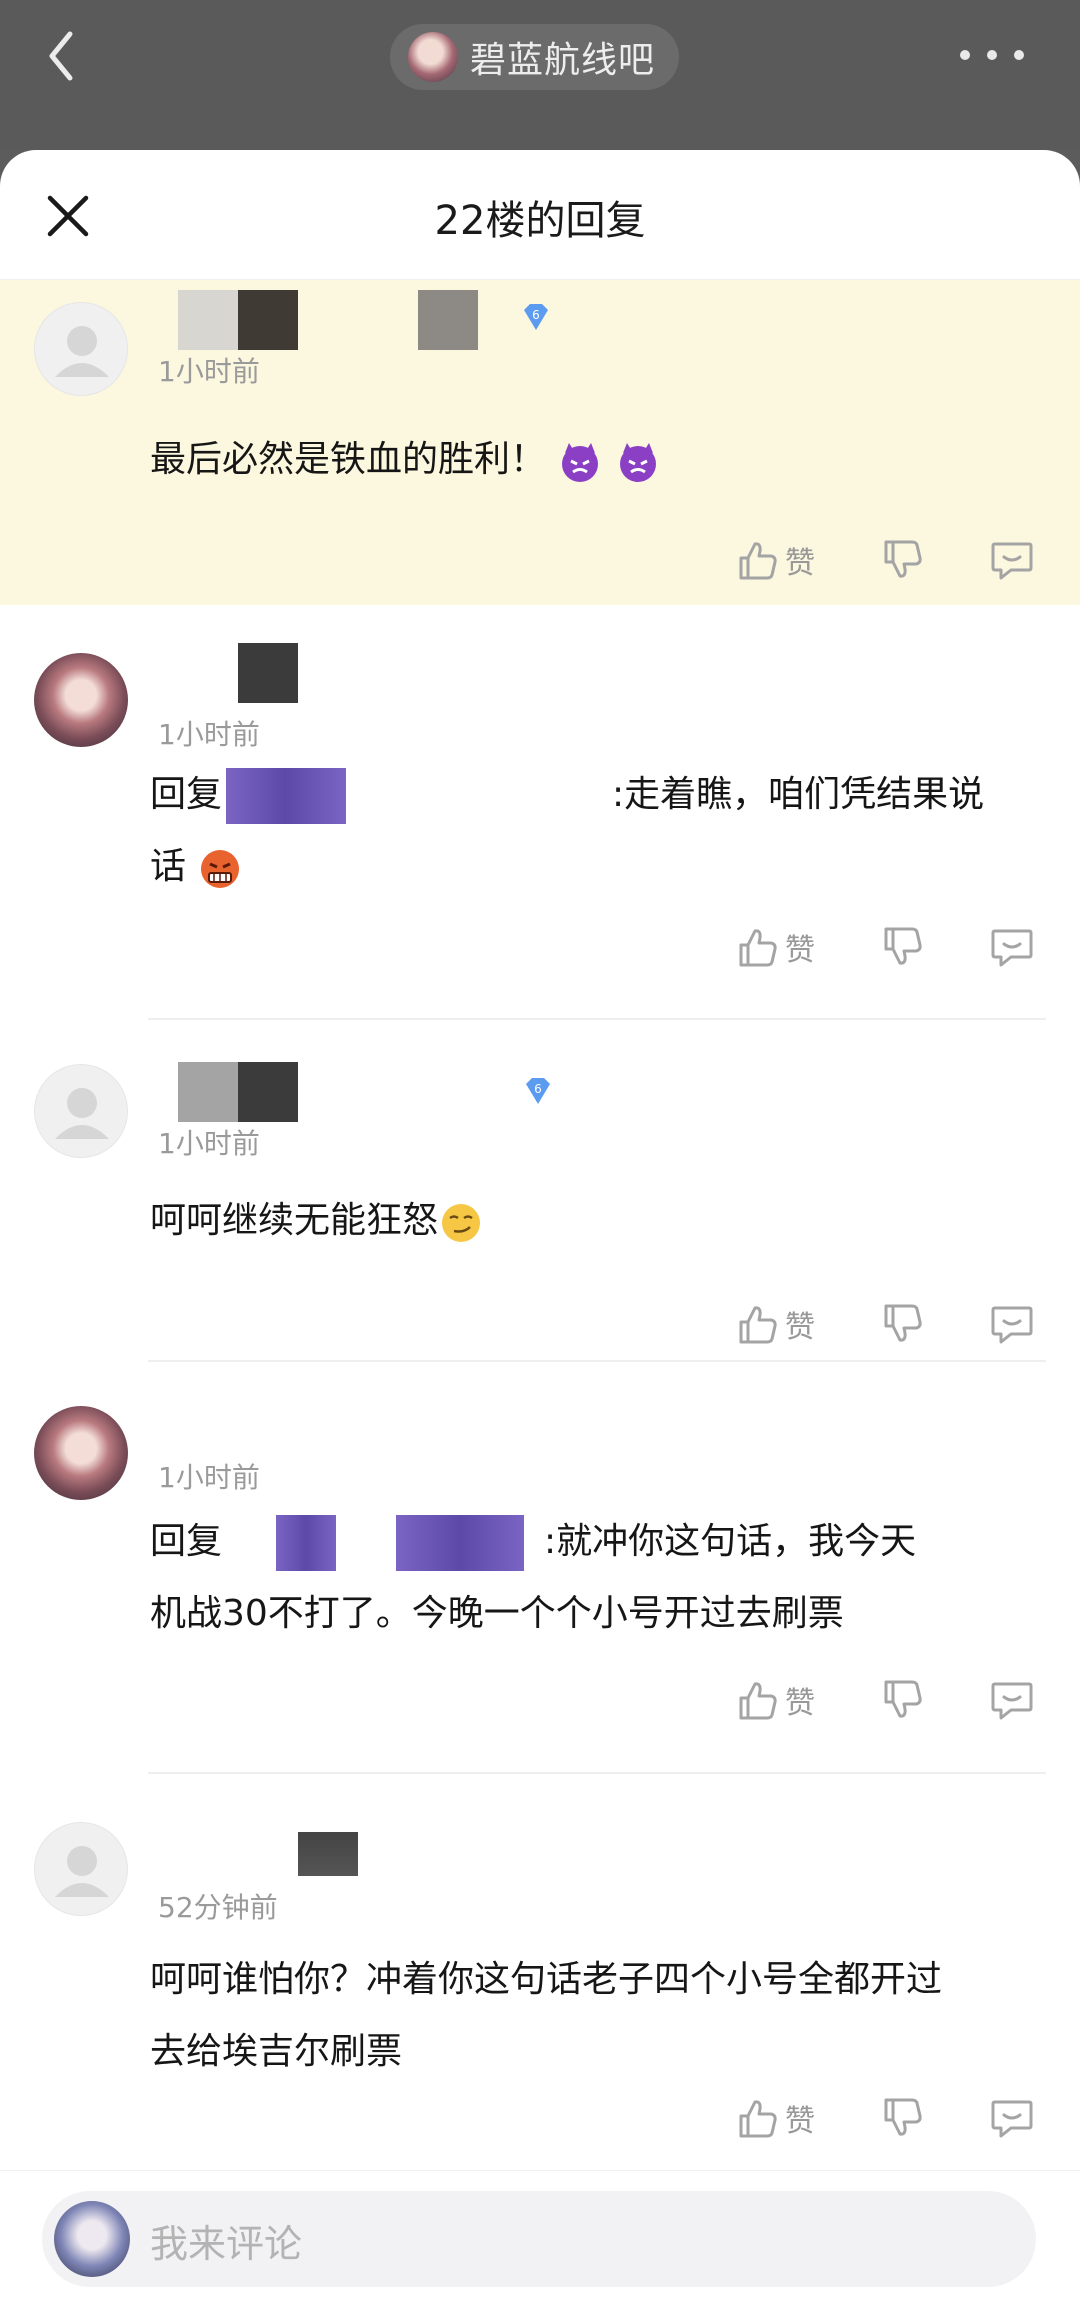  I want to click on forum-title-pill: 碧蓝航线吧, so click(535, 57).